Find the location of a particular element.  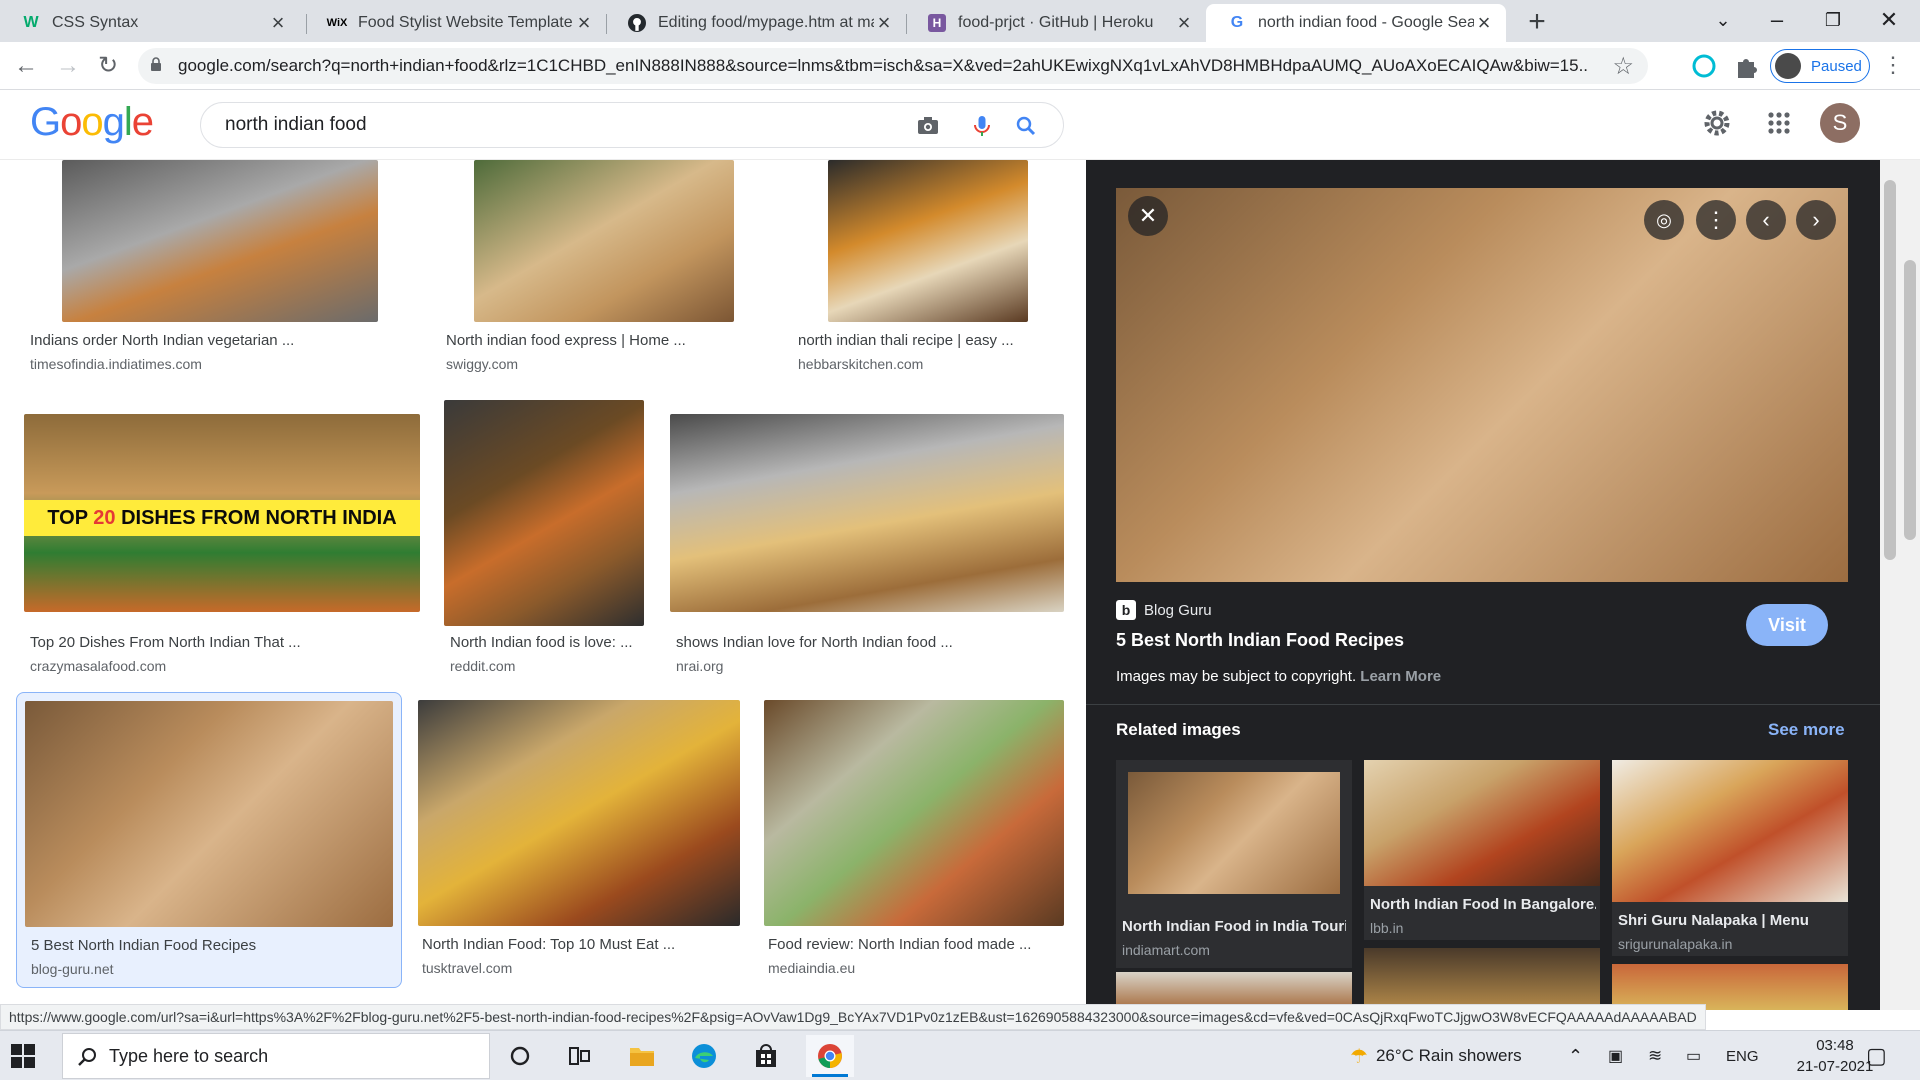

visit-button: Visit is located at coordinates (1787, 625).